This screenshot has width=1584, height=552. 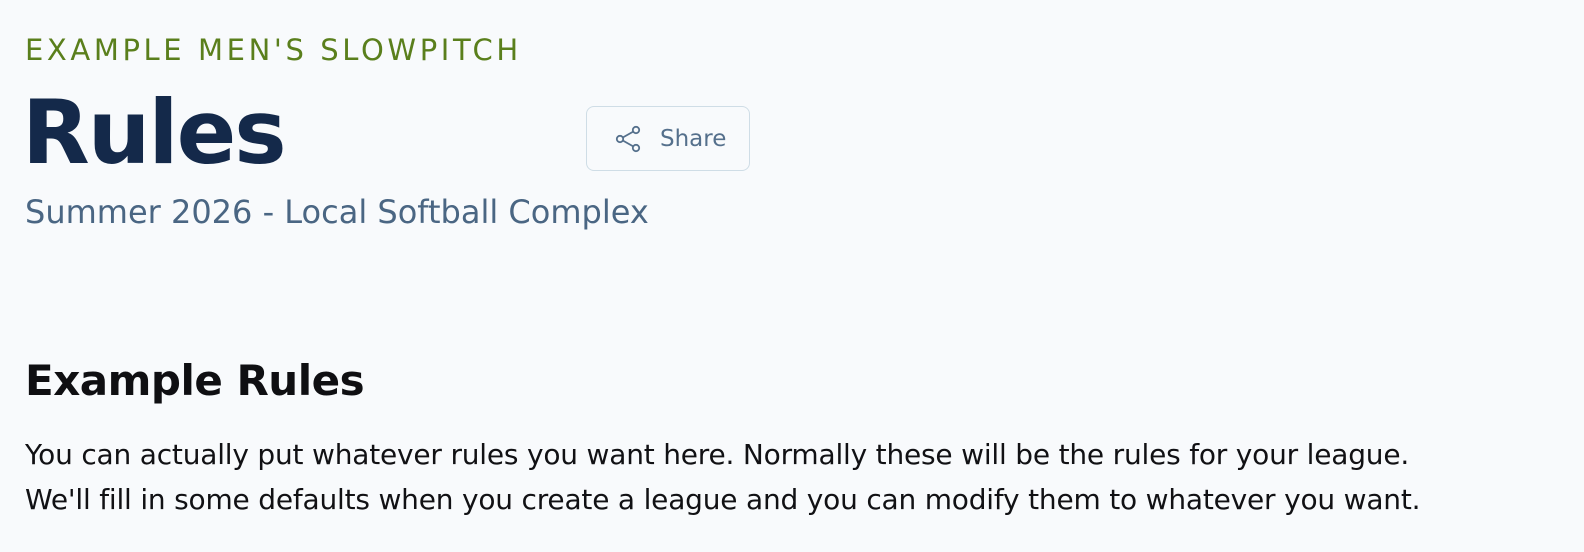 What do you see at coordinates (337, 212) in the screenshot?
I see `season-location: Summer 2026 - Local Softball Complex` at bounding box center [337, 212].